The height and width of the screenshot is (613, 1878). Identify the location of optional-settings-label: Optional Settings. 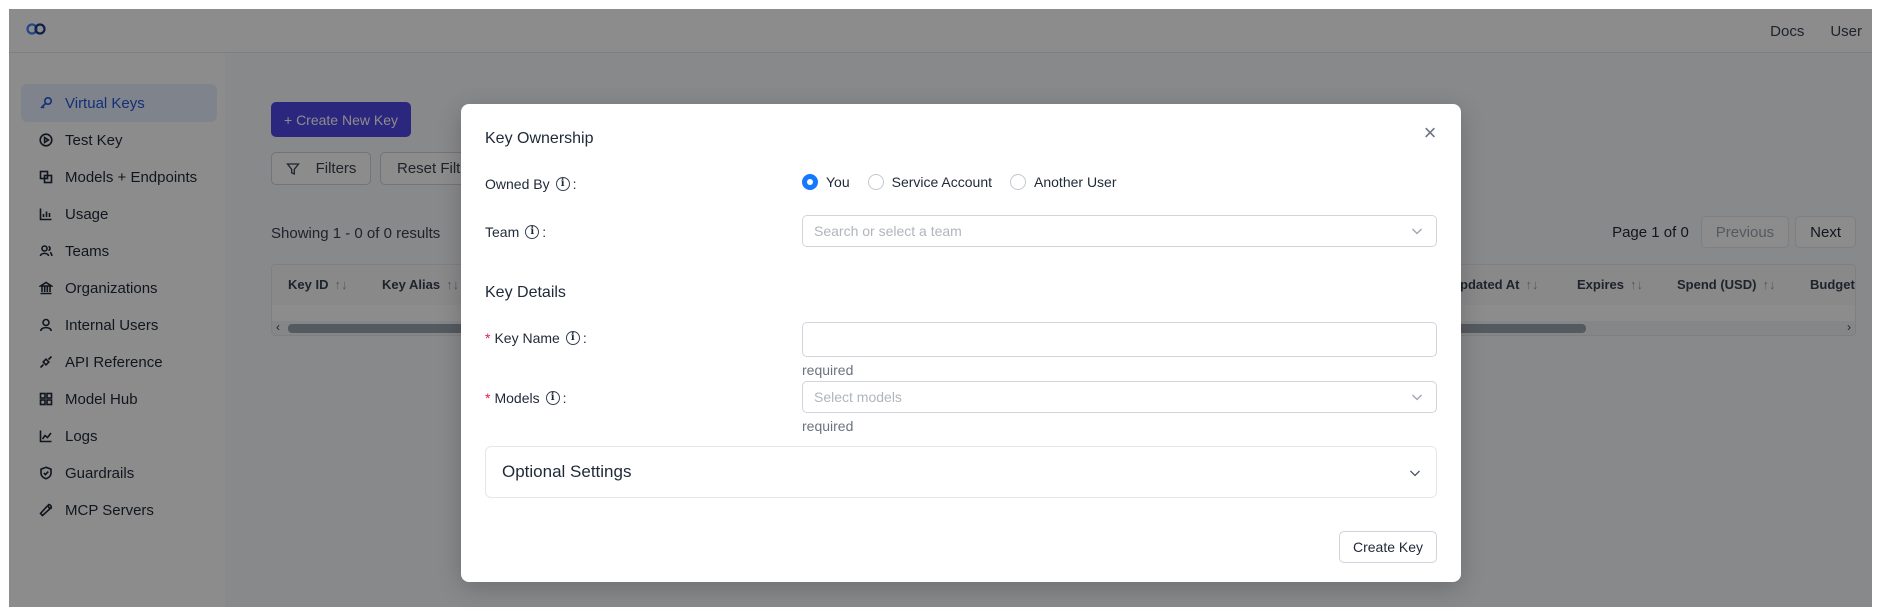
(567, 471).